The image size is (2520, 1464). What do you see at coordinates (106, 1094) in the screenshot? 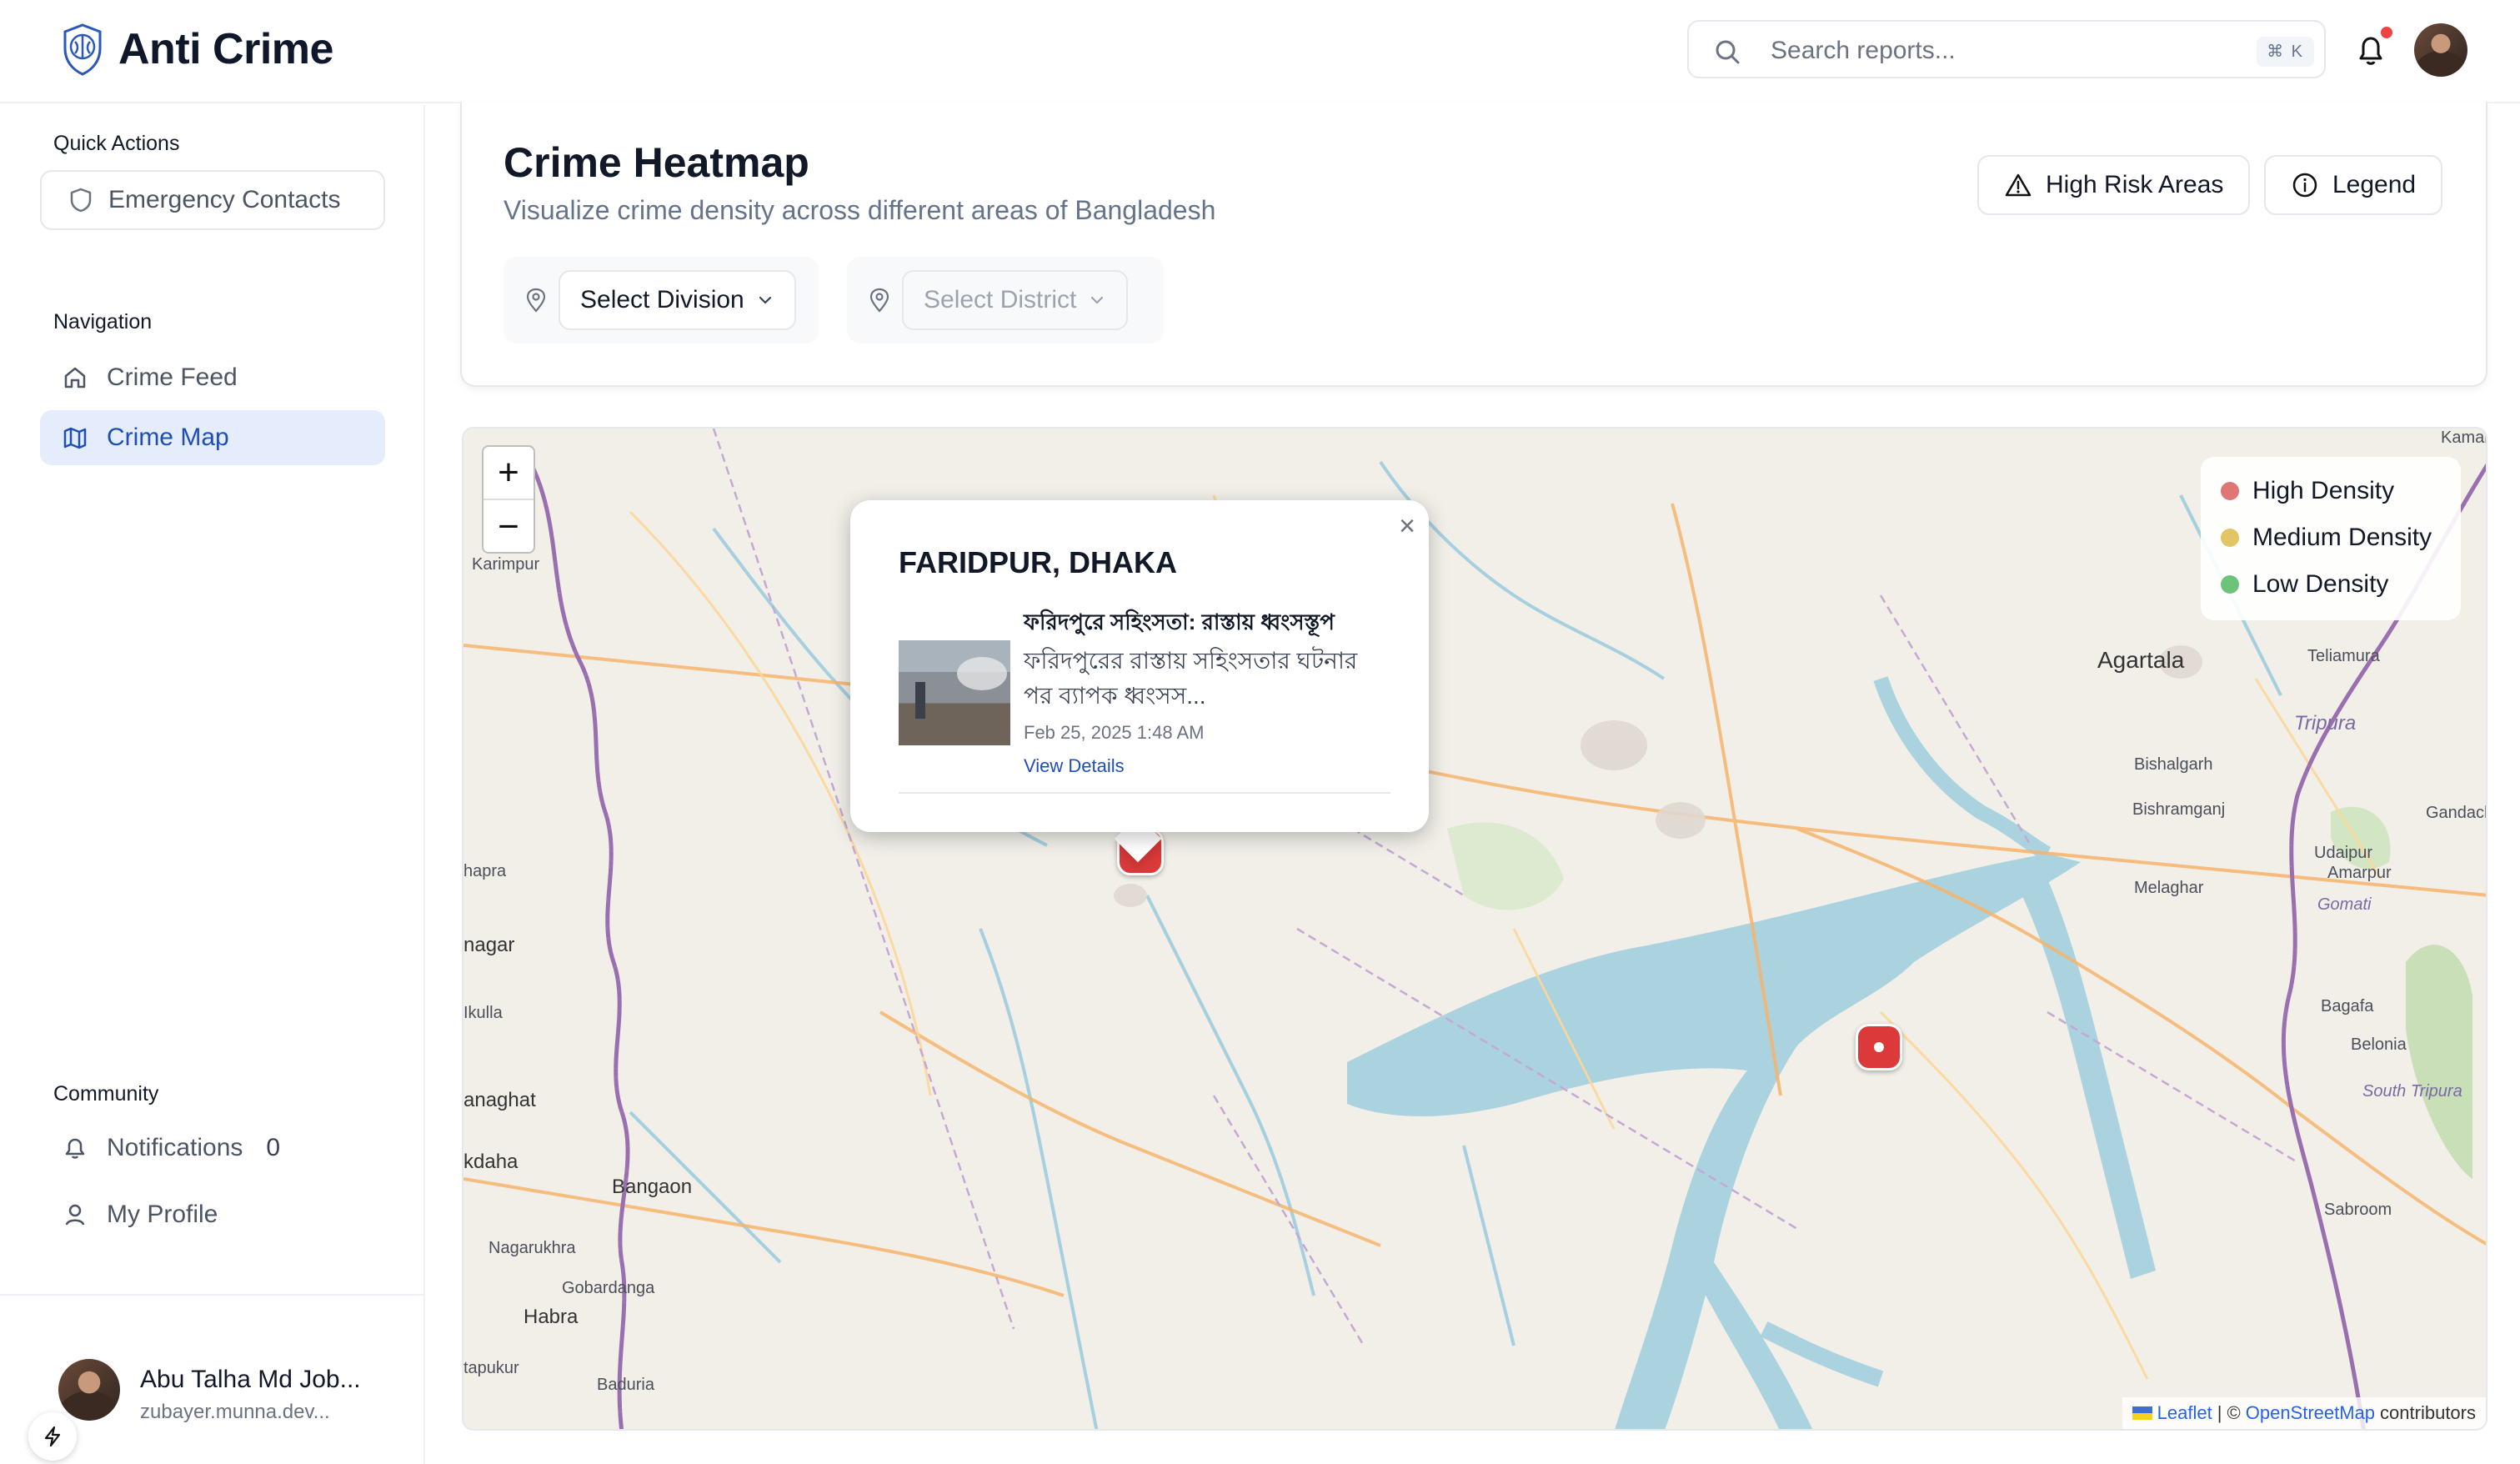
I see `community-title: Community` at bounding box center [106, 1094].